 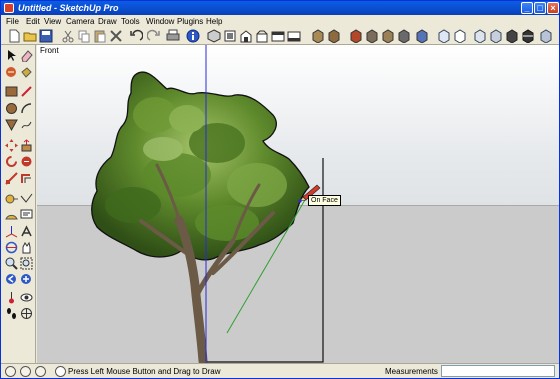 What do you see at coordinates (130, 21) in the screenshot?
I see `menu-tools: Tools` at bounding box center [130, 21].